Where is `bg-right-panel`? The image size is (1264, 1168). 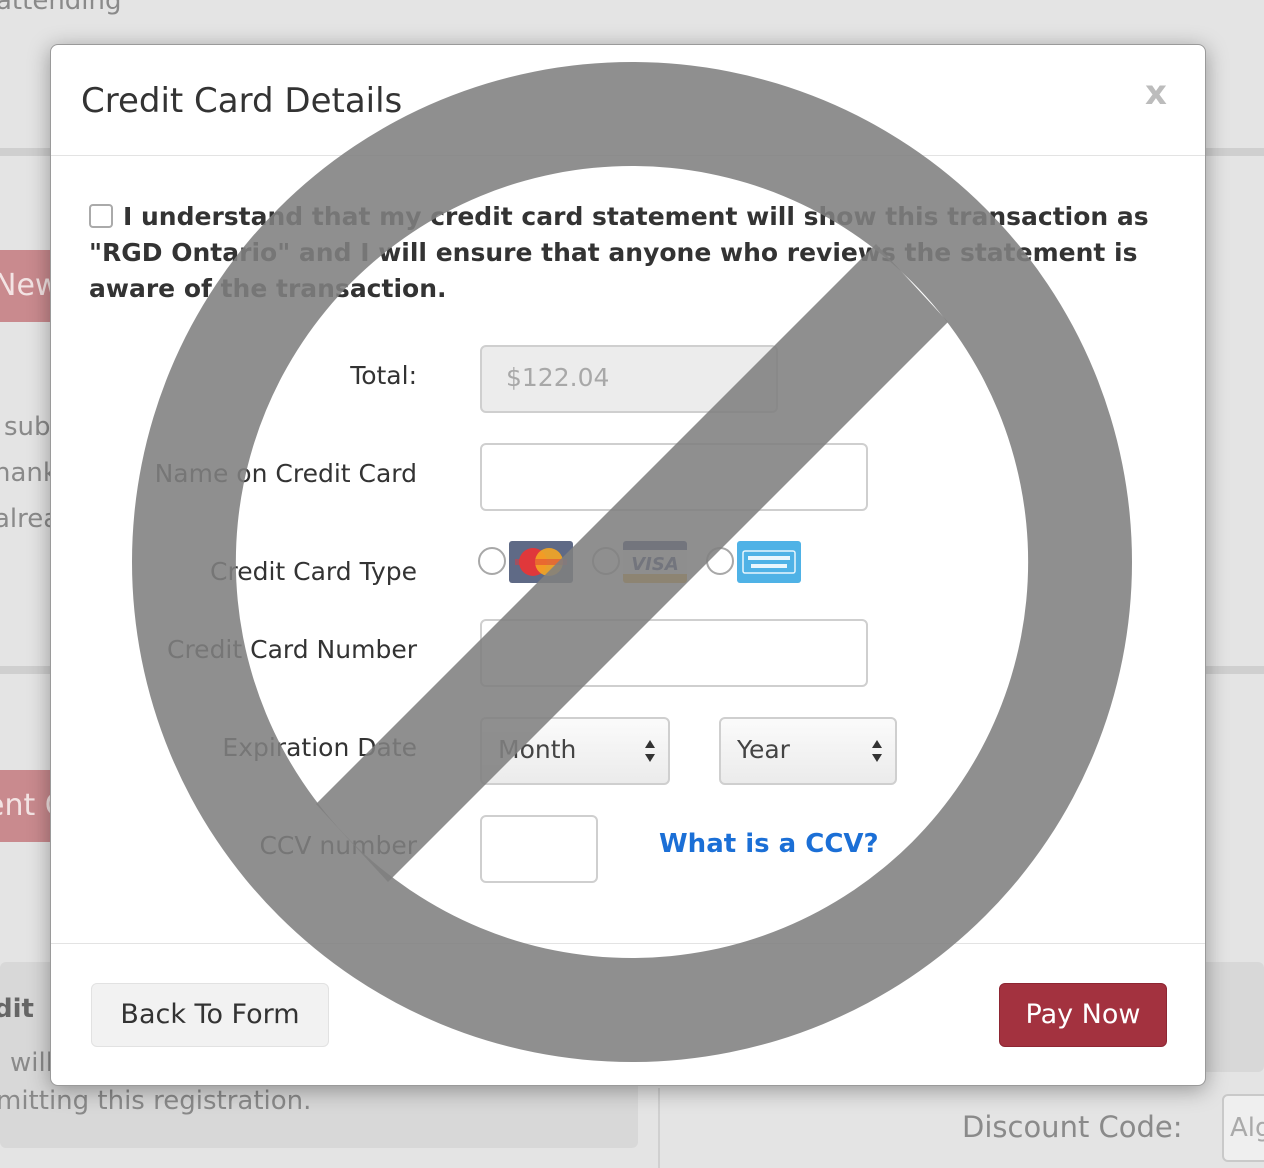
bg-right-panel is located at coordinates (1232, 1017).